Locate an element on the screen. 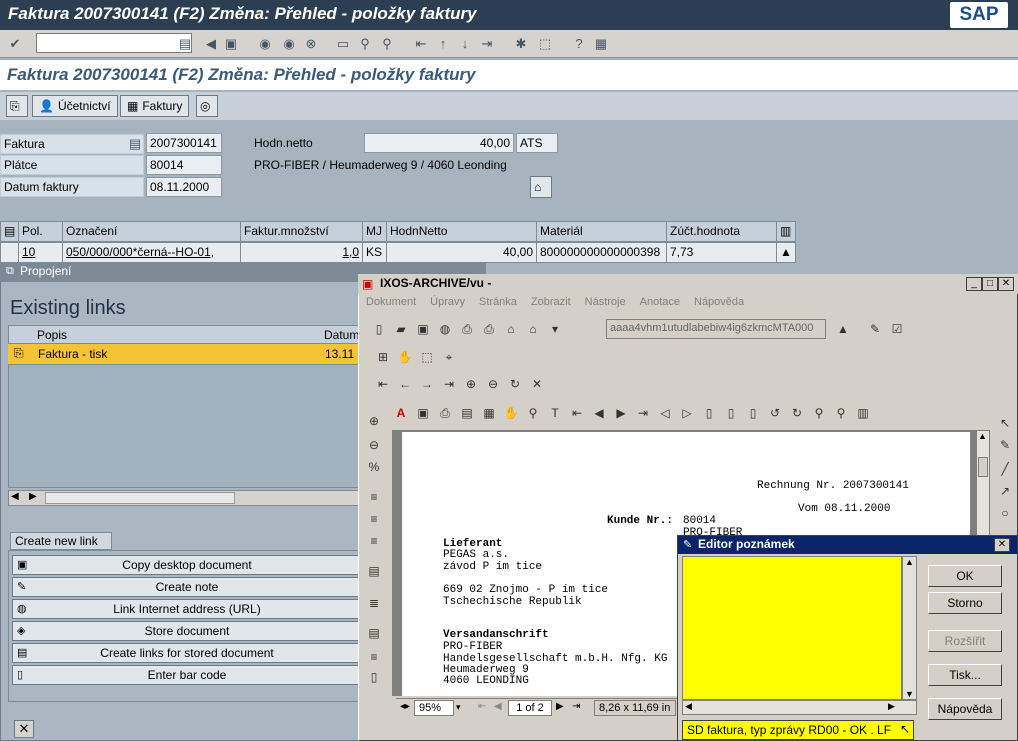 The image size is (1018, 741). scroll-down-icon: ▼ is located at coordinates (909, 694).